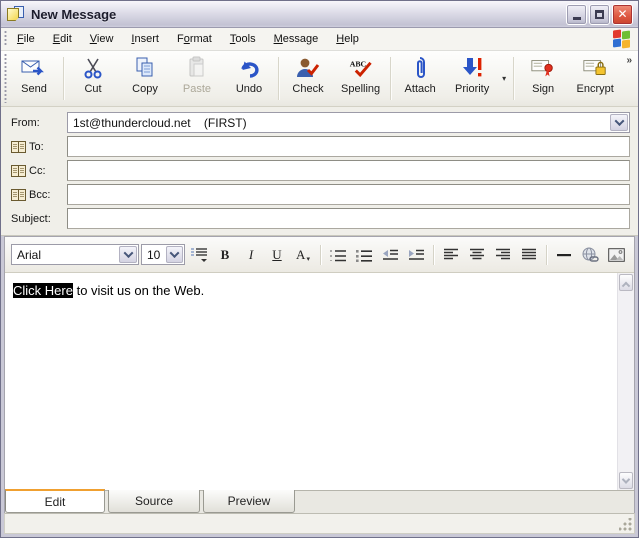 Image resolution: width=639 pixels, height=538 pixels. I want to click on font-color-button: A ▾, so click(303, 254).